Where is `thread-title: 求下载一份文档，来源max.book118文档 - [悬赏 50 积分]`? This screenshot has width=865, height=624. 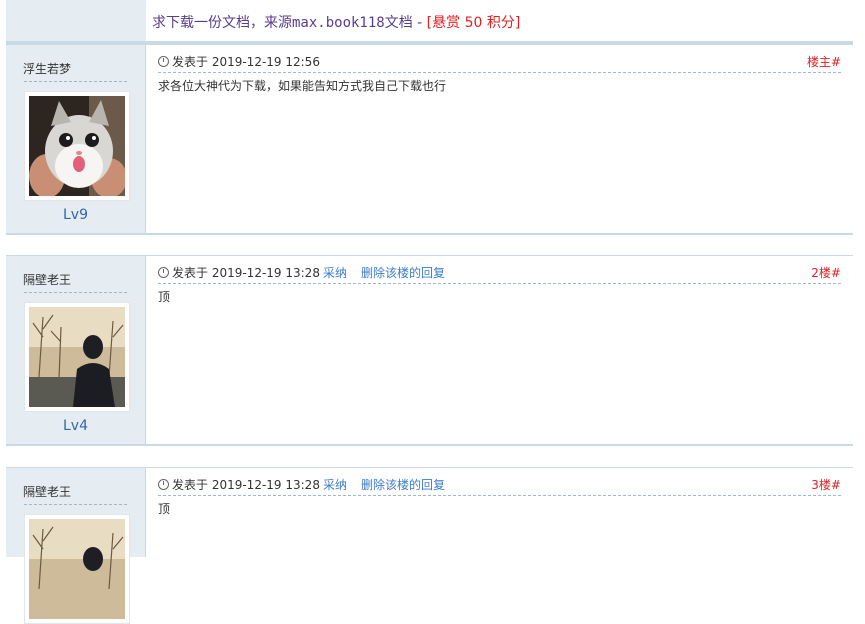
thread-title: 求下载一份文档，来源max.book118文档 - [悬赏 50 积分] is located at coordinates (499, 20).